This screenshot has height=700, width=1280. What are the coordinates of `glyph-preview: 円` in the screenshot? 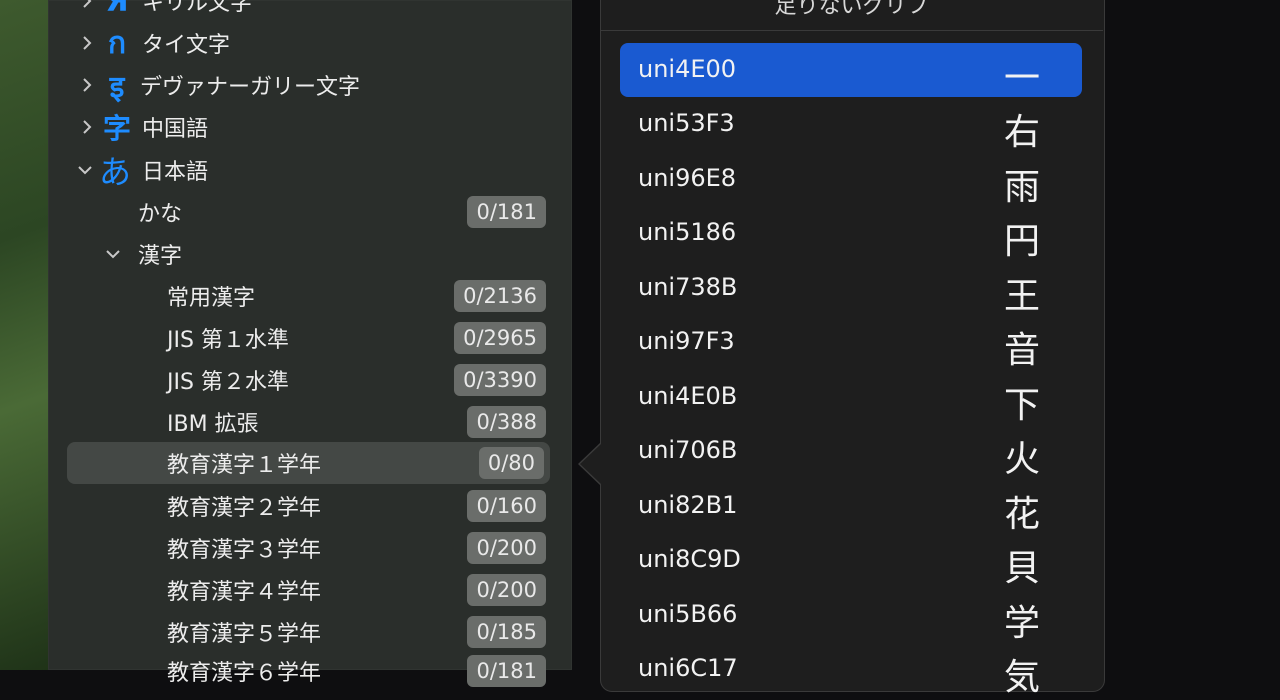 It's located at (1021, 241).